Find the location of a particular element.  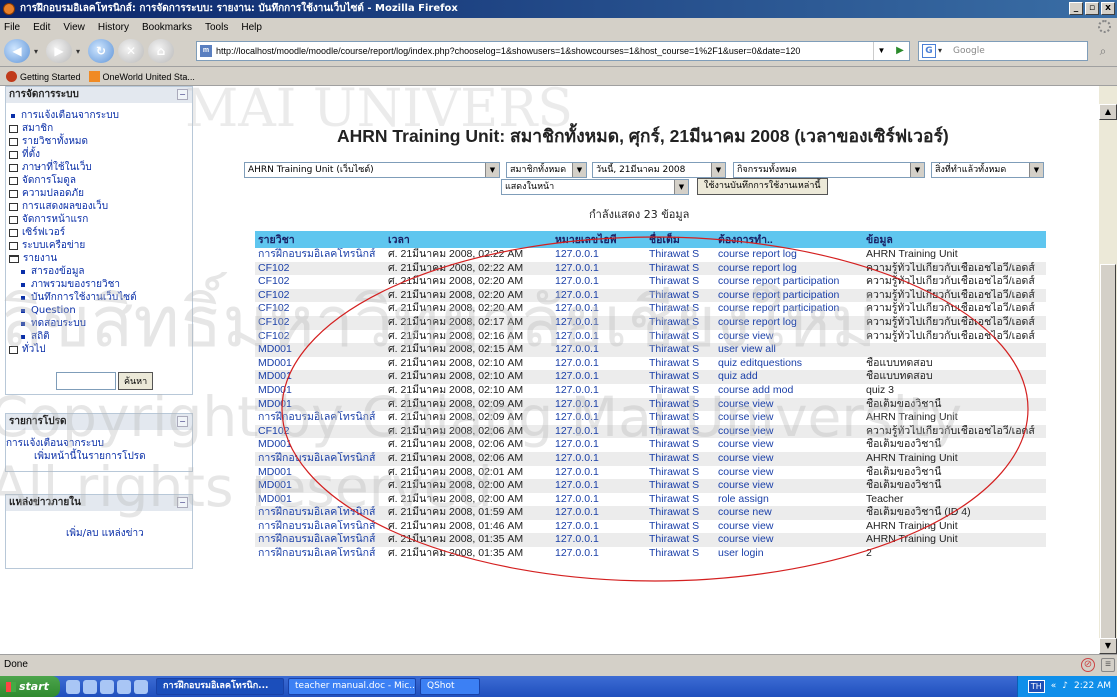

back-history-dropdown-icon: ▾ is located at coordinates (38, 51).